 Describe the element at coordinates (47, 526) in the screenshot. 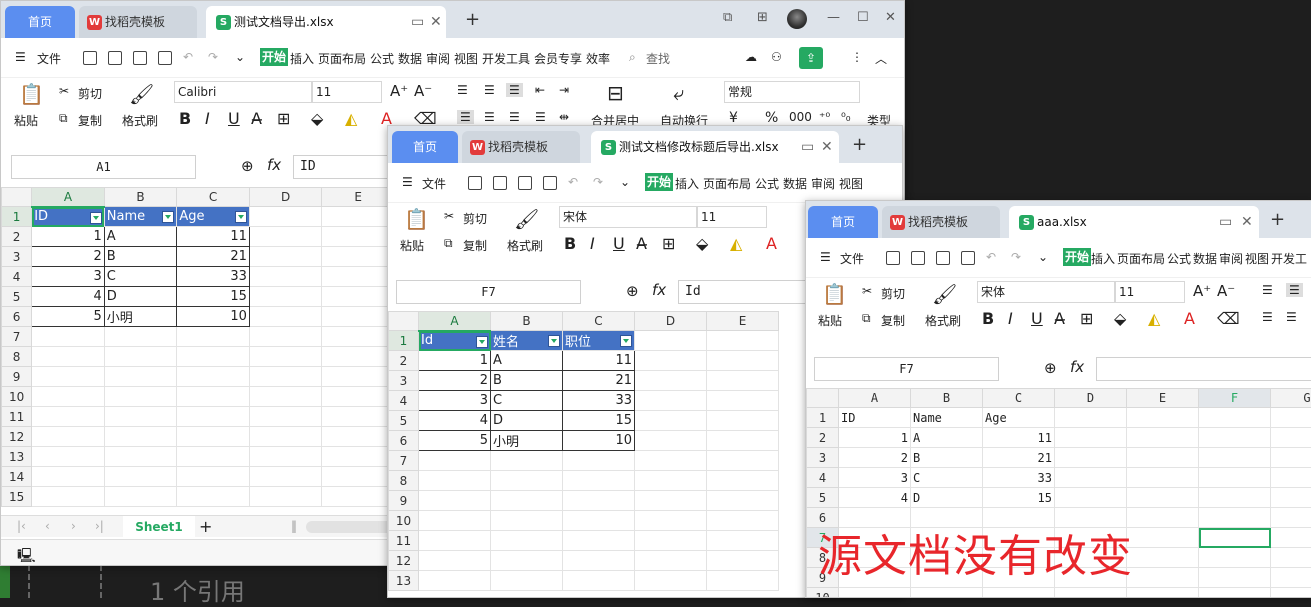

I see `prev-sheet-icon: ‹` at that location.